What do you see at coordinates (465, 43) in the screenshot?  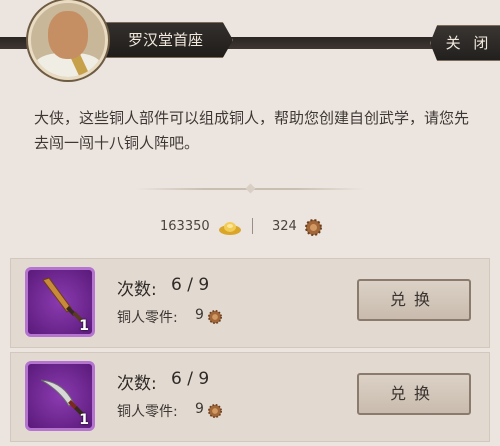 I see `close-button: 关 闭` at bounding box center [465, 43].